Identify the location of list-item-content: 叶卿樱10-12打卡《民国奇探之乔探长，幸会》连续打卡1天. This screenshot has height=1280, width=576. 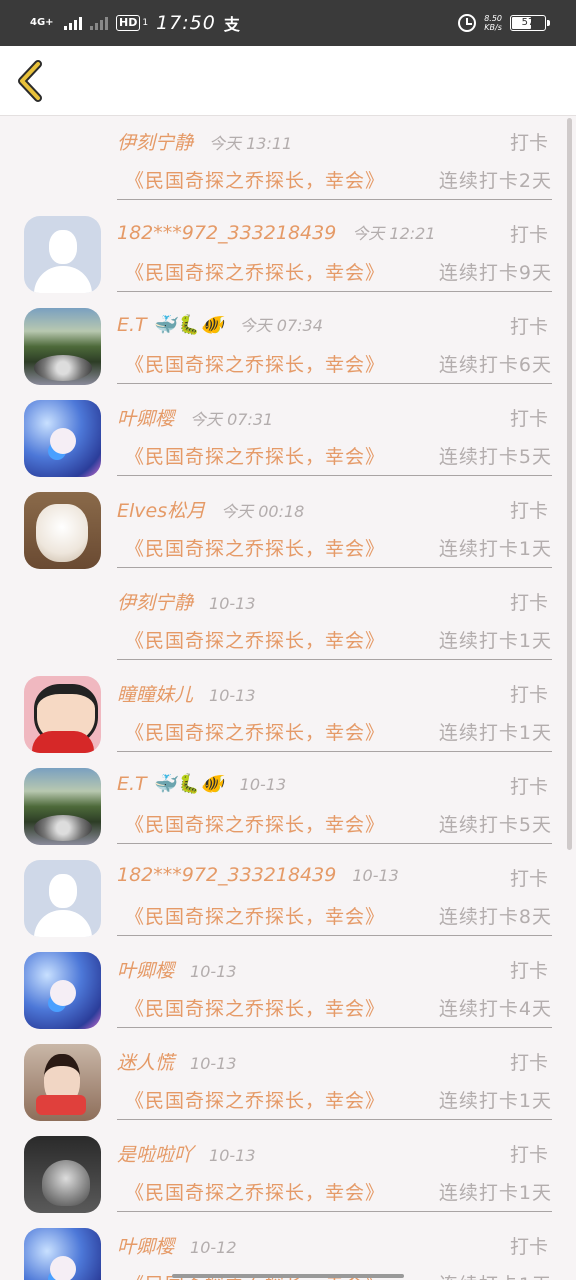
(334, 1250).